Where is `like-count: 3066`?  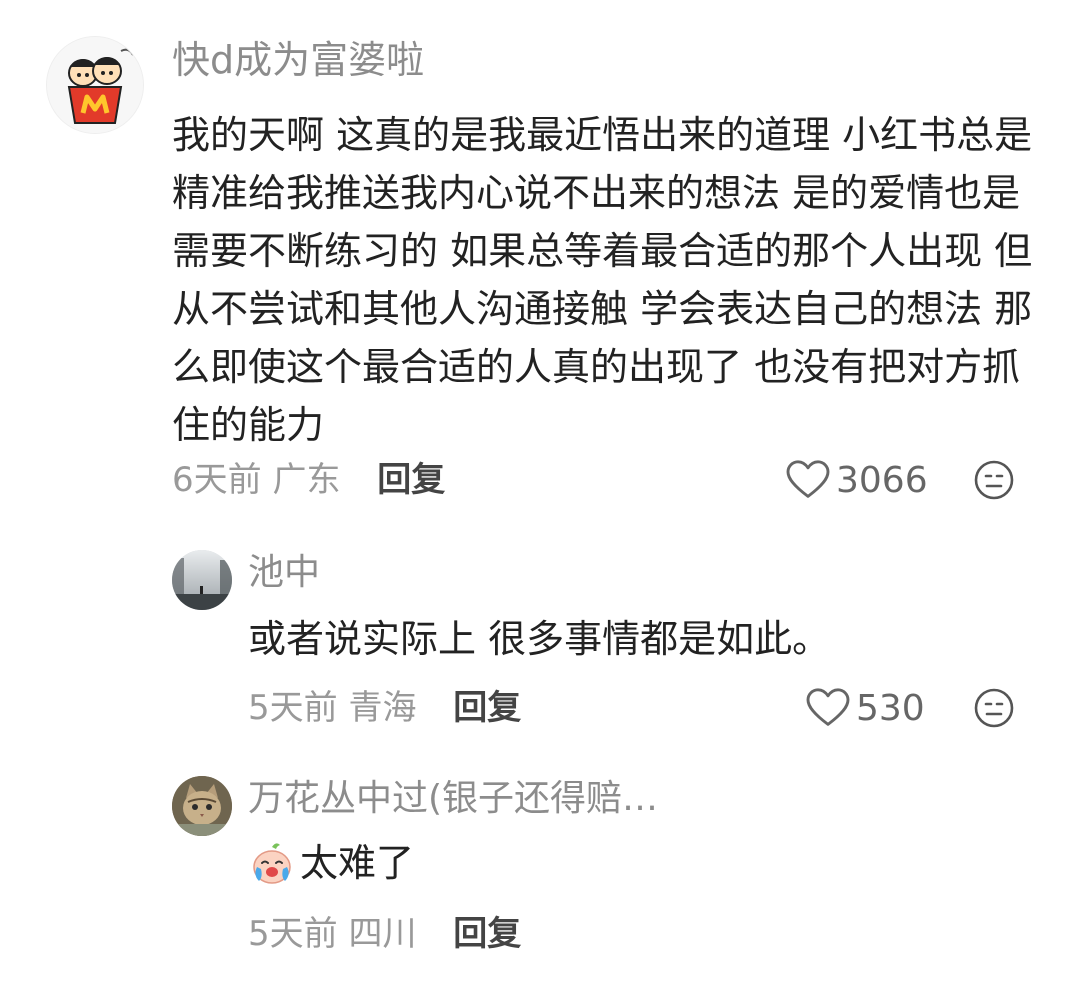 like-count: 3066 is located at coordinates (882, 480).